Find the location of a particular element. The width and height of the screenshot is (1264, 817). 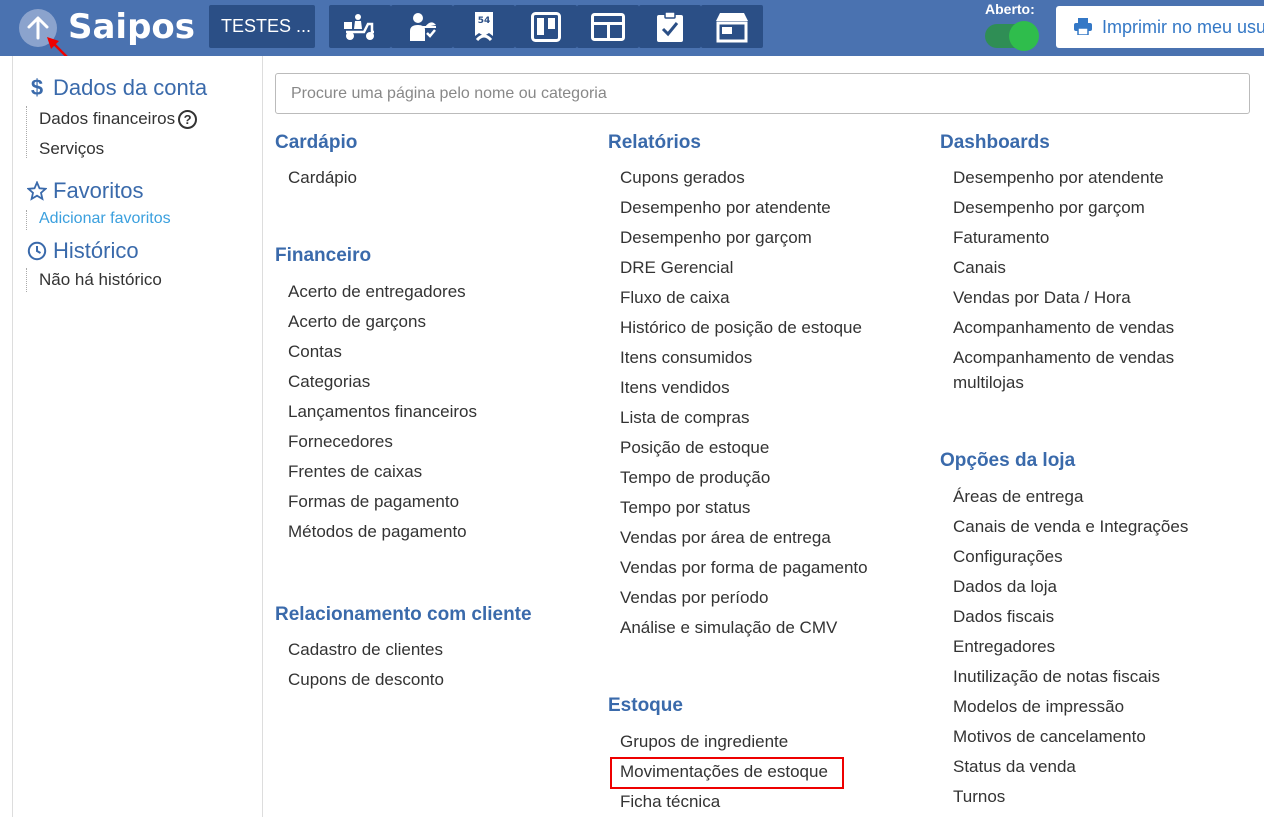

store-icon is located at coordinates (732, 27).